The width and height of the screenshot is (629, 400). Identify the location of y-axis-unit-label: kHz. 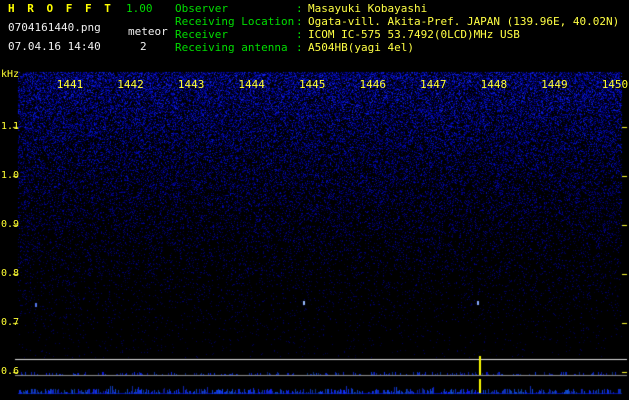
(10, 74).